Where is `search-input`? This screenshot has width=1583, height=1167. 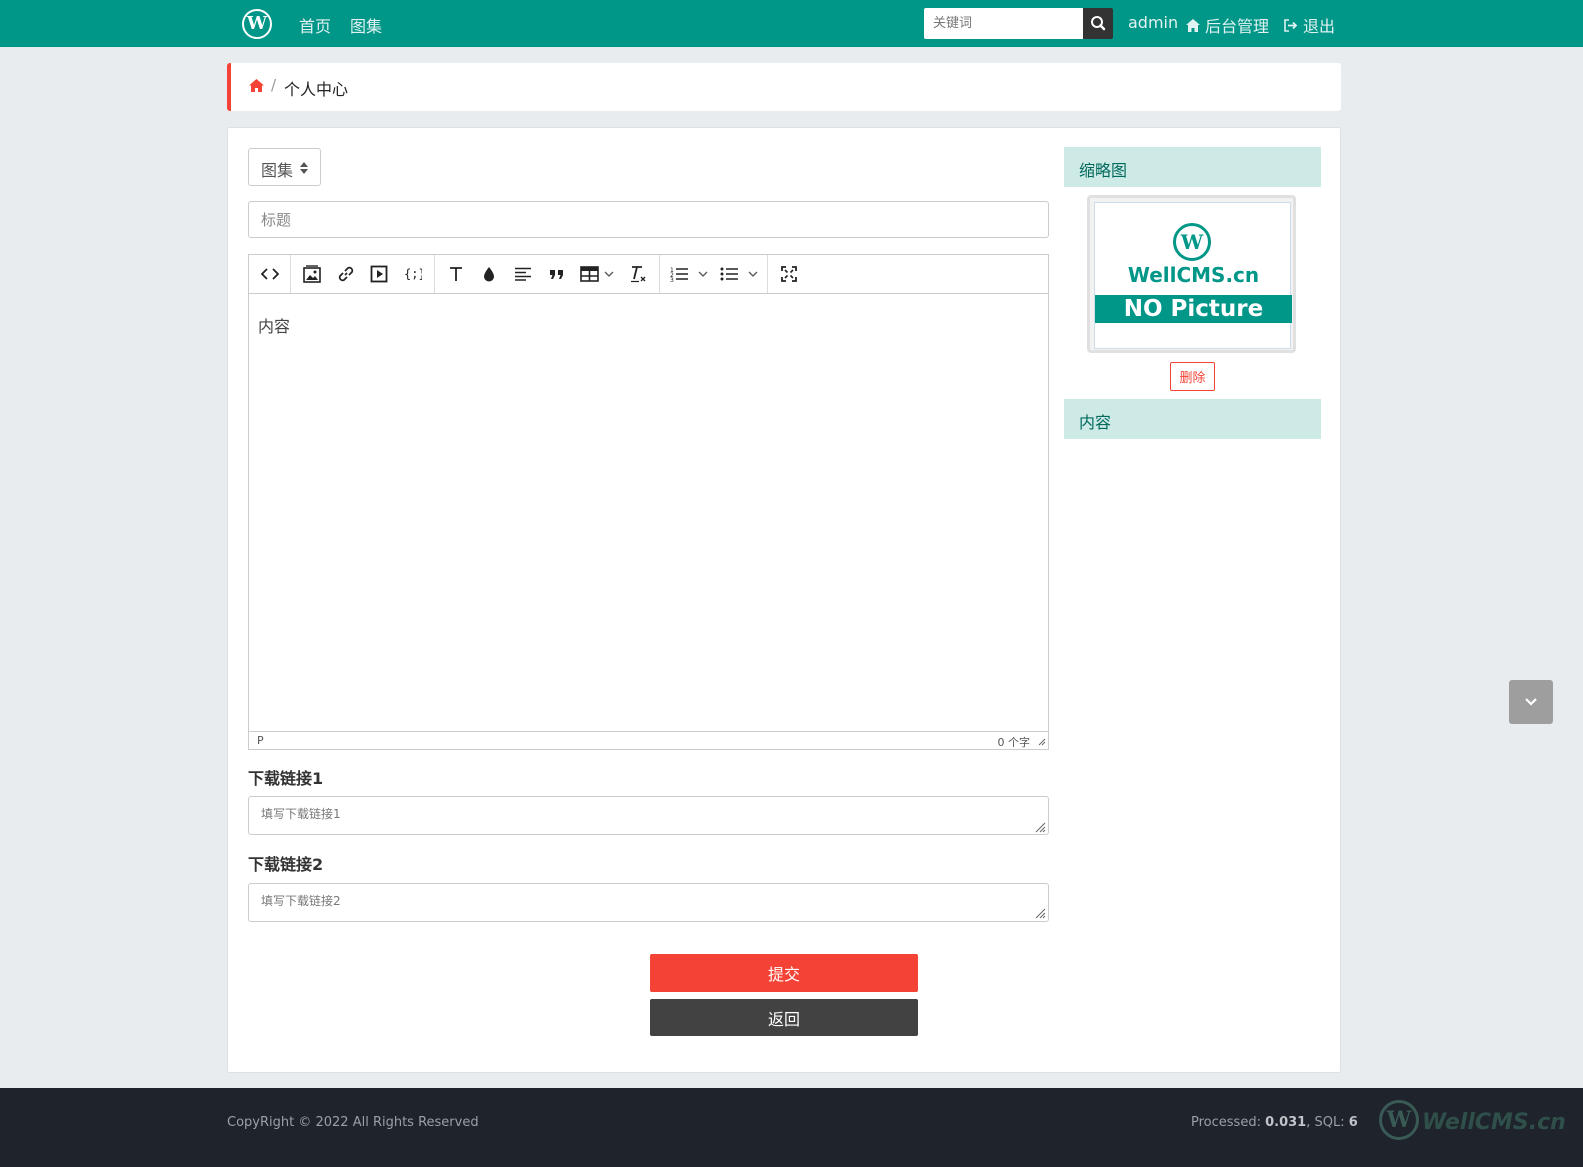
search-input is located at coordinates (1003, 23).